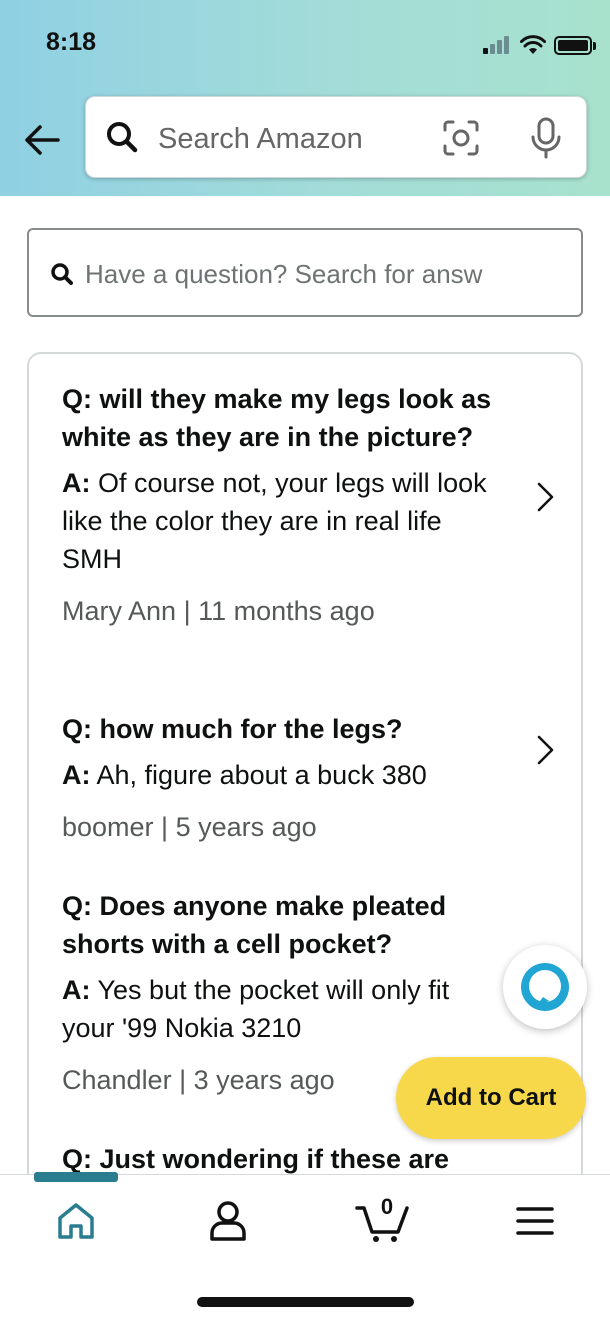 The image size is (610, 1321). Describe the element at coordinates (325, 274) in the screenshot. I see `question-search-input: Have a question? Search for answ` at that location.